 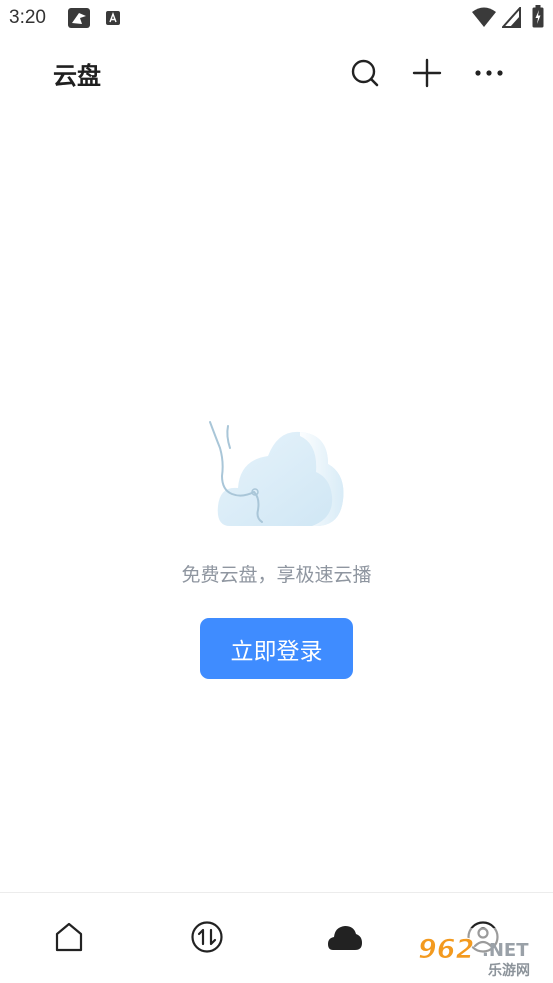 I want to click on tab-home, so click(x=69, y=937).